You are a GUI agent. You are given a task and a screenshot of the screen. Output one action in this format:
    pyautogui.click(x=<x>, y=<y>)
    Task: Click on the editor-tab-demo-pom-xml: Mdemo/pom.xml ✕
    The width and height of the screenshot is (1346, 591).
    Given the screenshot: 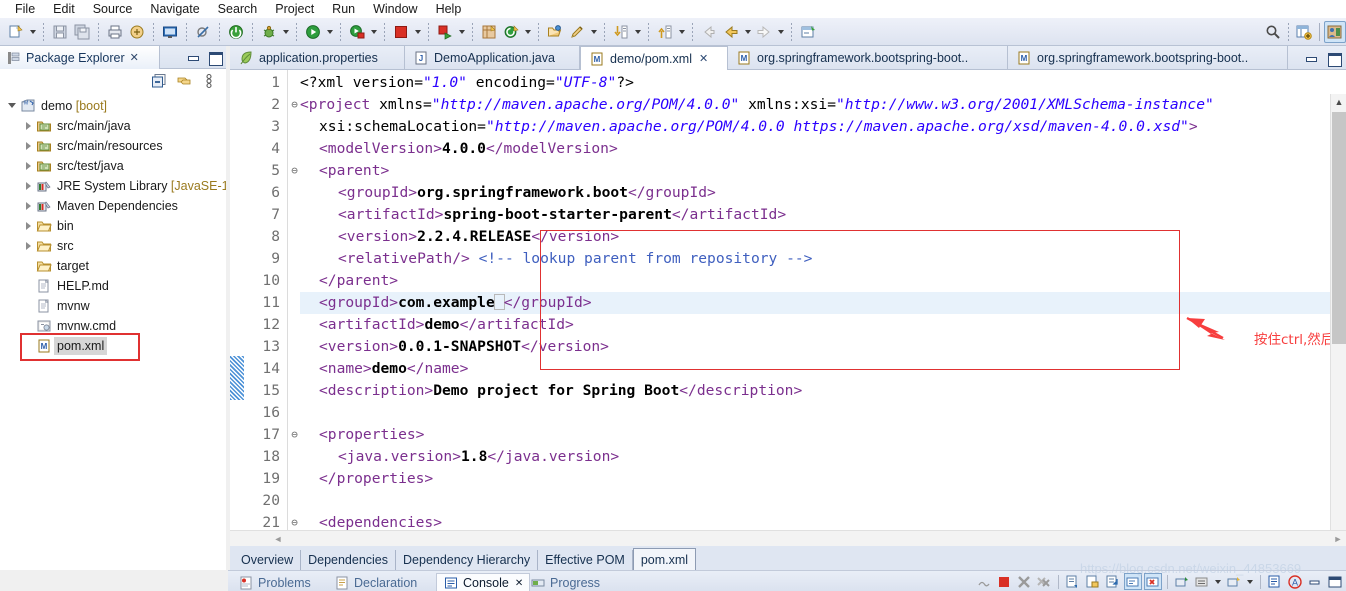 What is the action you would take?
    pyautogui.click(x=654, y=58)
    